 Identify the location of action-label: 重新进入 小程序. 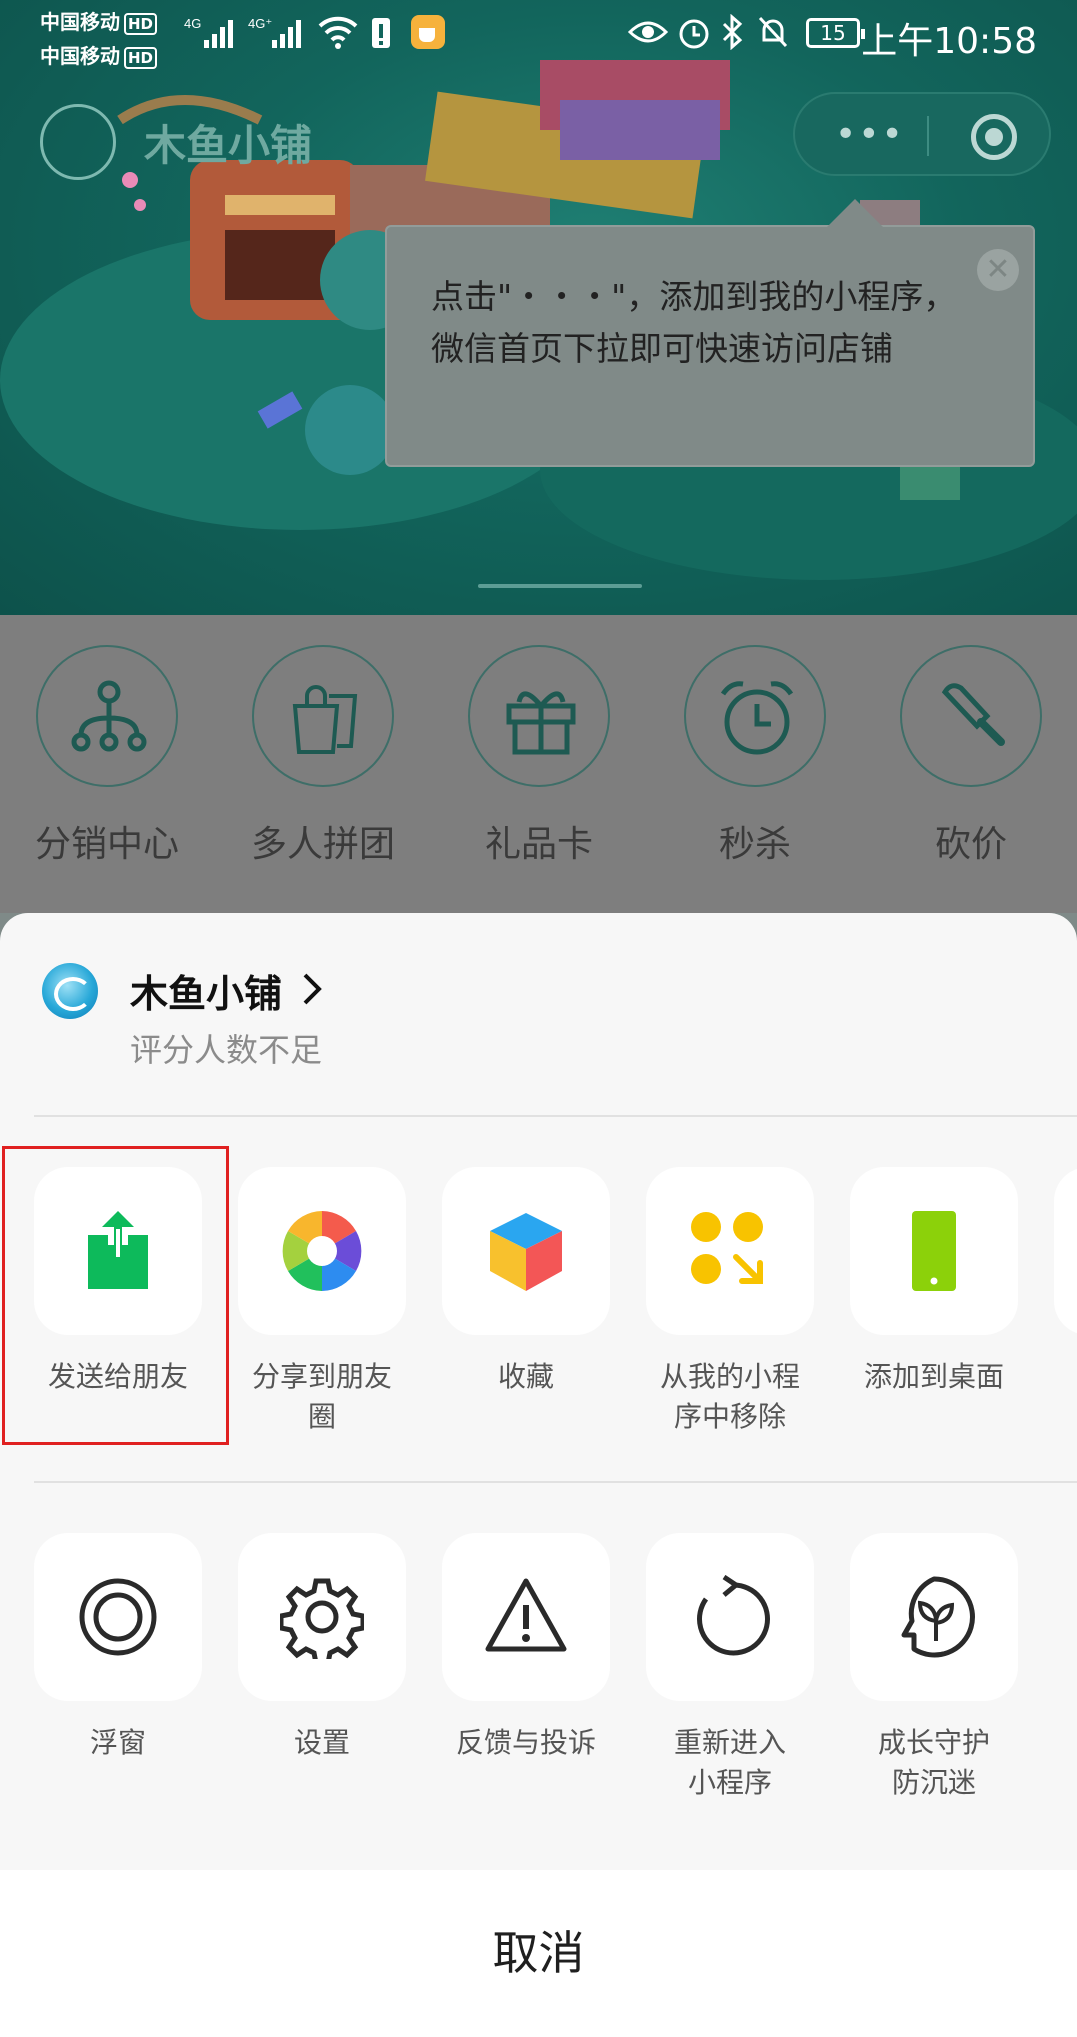
(729, 1762).